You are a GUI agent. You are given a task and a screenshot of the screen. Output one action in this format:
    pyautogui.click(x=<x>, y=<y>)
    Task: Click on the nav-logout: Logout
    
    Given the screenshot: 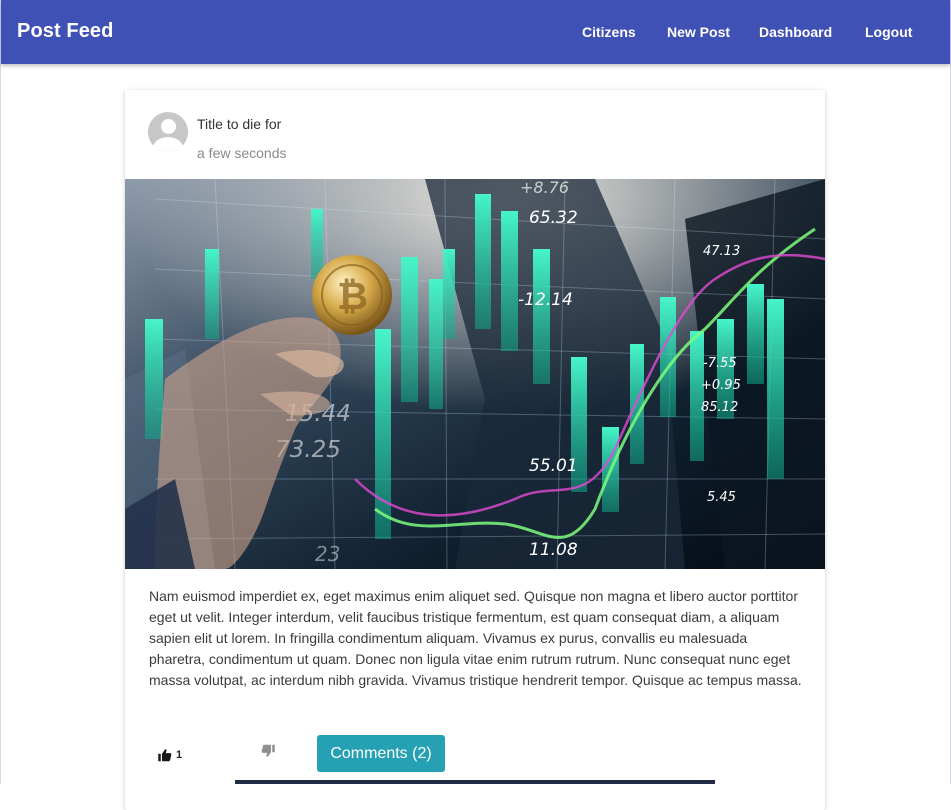 What is the action you would take?
    pyautogui.click(x=888, y=32)
    